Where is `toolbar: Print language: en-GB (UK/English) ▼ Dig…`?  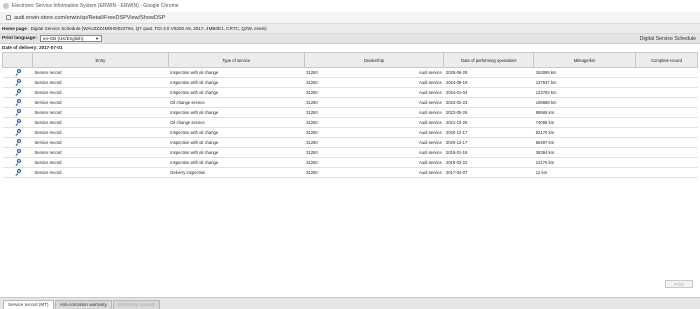 toolbar: Print language: en-GB (UK/English) ▼ Dig… is located at coordinates (350, 39).